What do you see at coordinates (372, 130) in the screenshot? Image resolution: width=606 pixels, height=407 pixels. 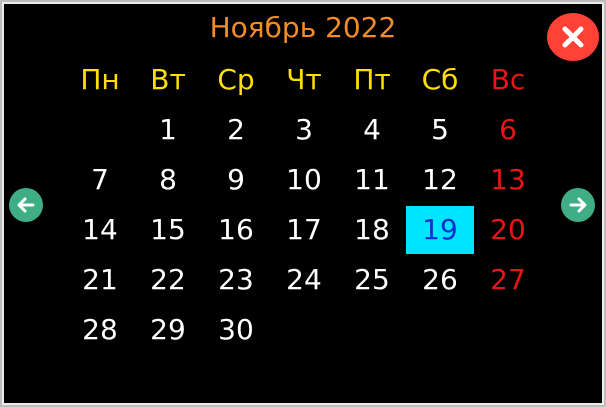 I see `day-cell: 4` at bounding box center [372, 130].